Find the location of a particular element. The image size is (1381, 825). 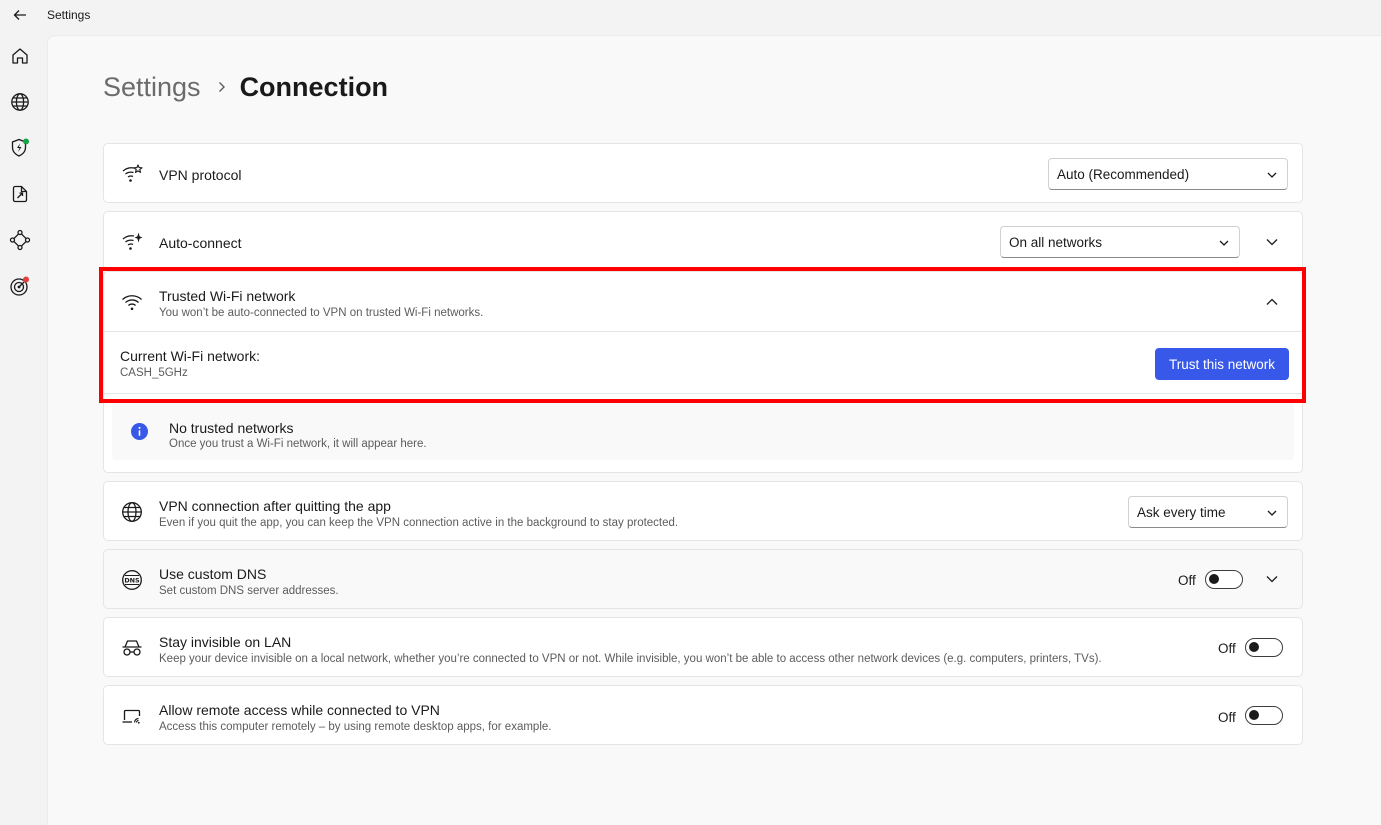

vpn-protocol-select: Auto (Recommended) is located at coordinates (1168, 174).